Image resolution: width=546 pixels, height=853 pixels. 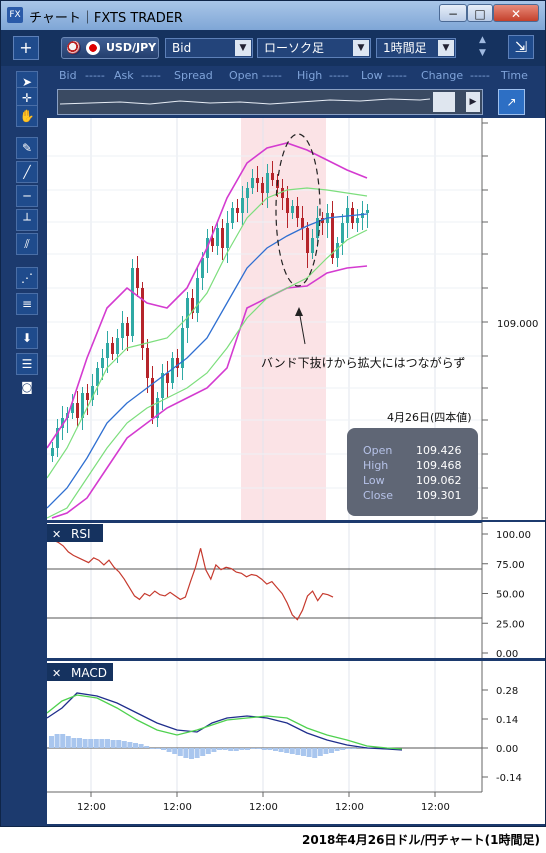 What do you see at coordinates (106, 18) in the screenshot?
I see `window-title: チャート｜FXTS TRADER` at bounding box center [106, 18].